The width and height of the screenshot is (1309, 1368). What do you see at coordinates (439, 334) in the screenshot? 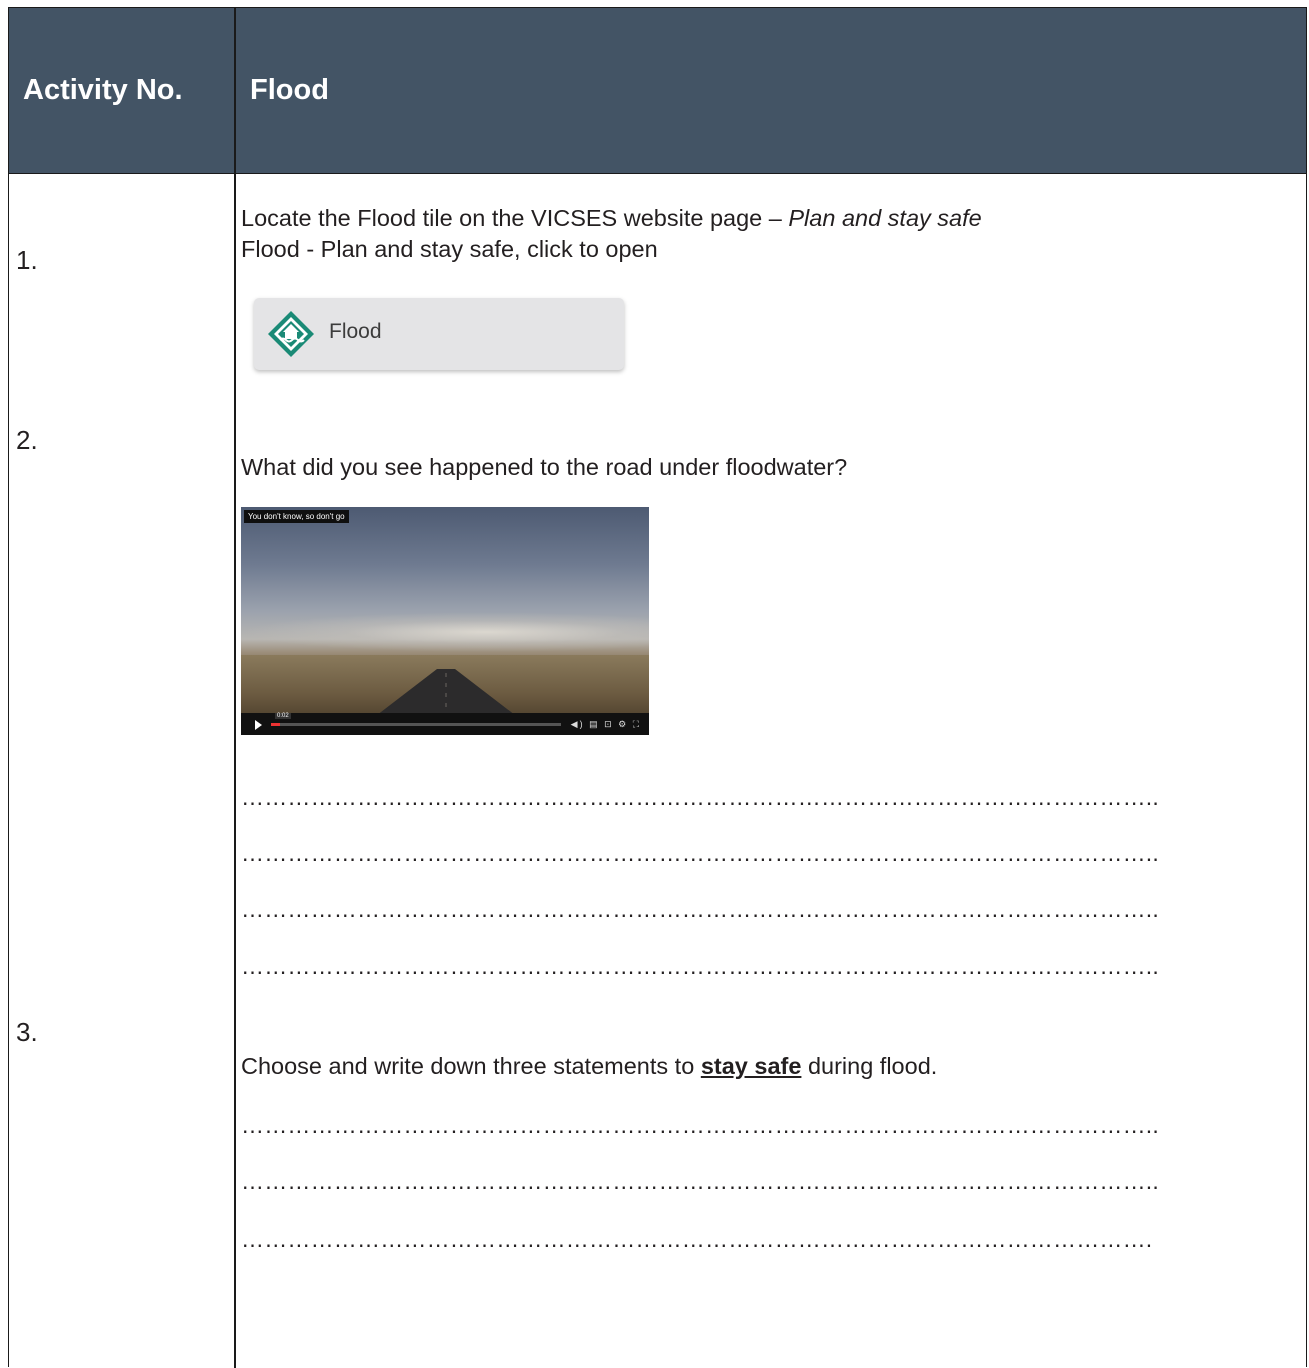
I see `flood-tile: Flood` at bounding box center [439, 334].